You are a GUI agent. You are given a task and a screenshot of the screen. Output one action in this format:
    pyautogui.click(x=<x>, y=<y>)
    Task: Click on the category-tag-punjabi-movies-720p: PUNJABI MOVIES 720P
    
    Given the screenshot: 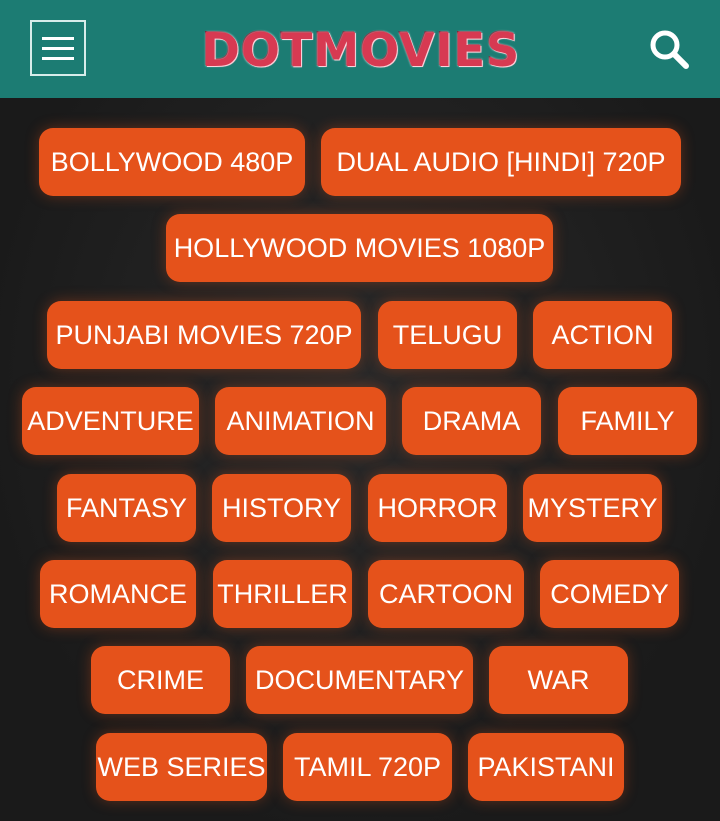 What is the action you would take?
    pyautogui.click(x=204, y=335)
    